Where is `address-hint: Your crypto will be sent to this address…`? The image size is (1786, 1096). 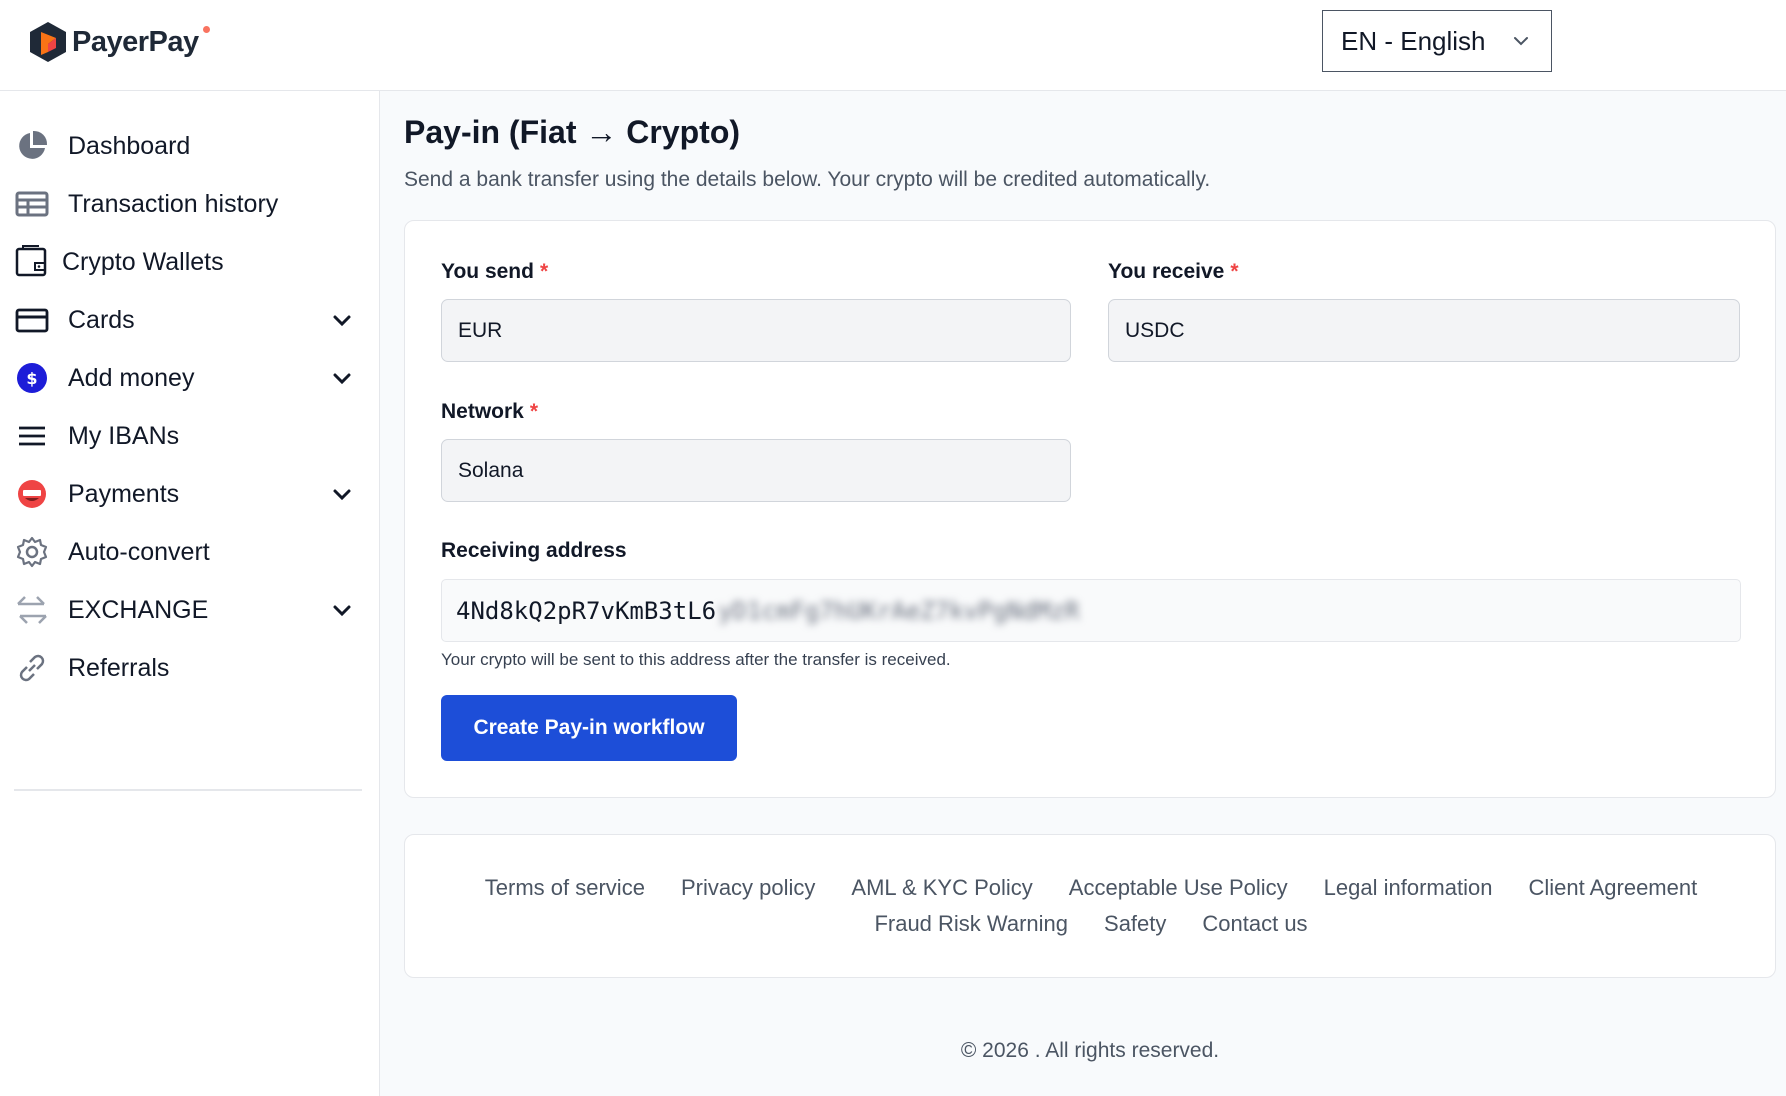
address-hint: Your crypto will be sent to this address… is located at coordinates (696, 659).